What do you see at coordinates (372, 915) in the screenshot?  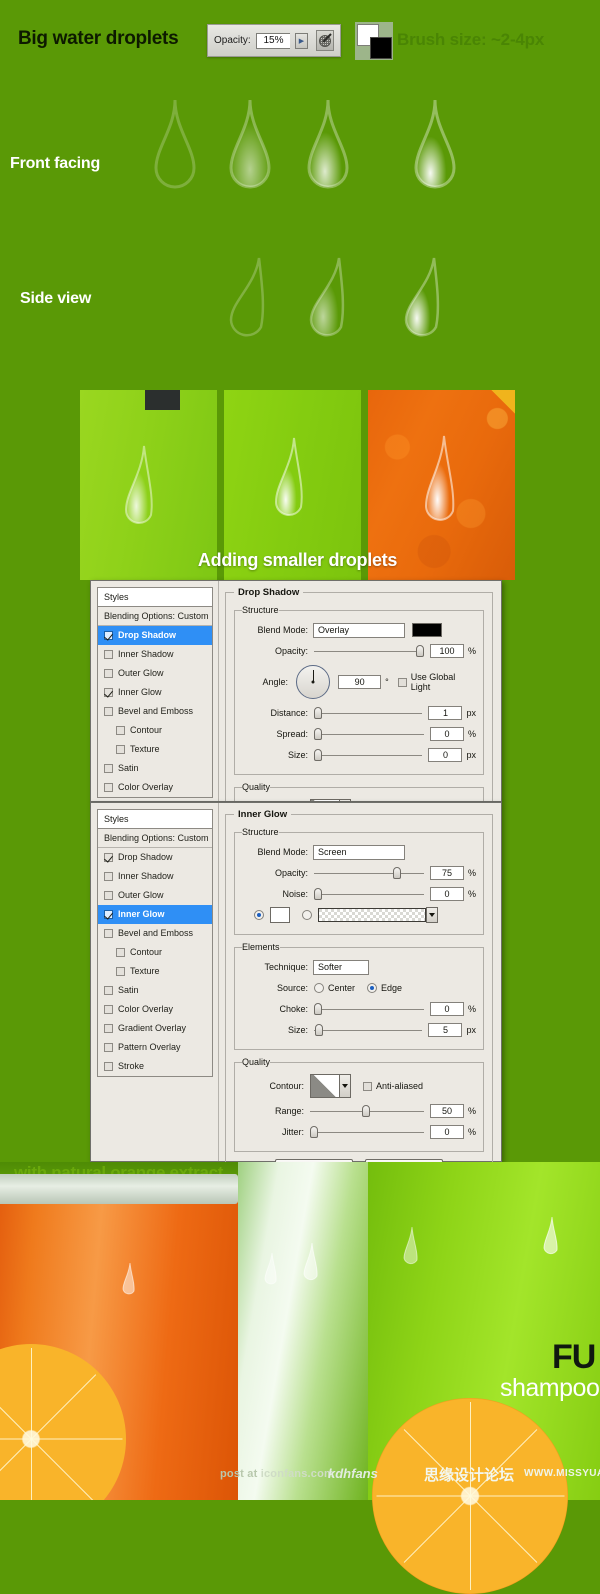 I see `glow-gradient-preview` at bounding box center [372, 915].